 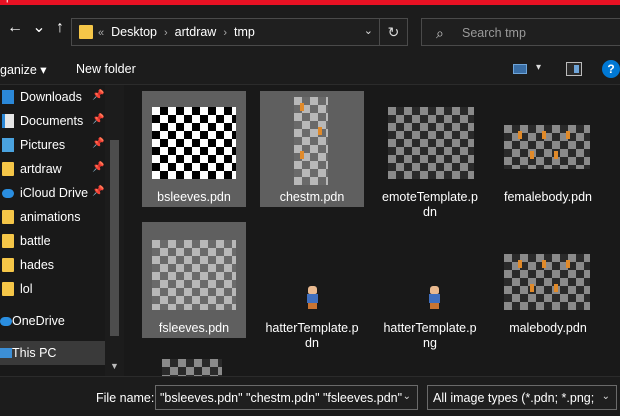 What do you see at coordinates (312, 149) in the screenshot?
I see `file-tile-chestm: chestm.pdn` at bounding box center [312, 149].